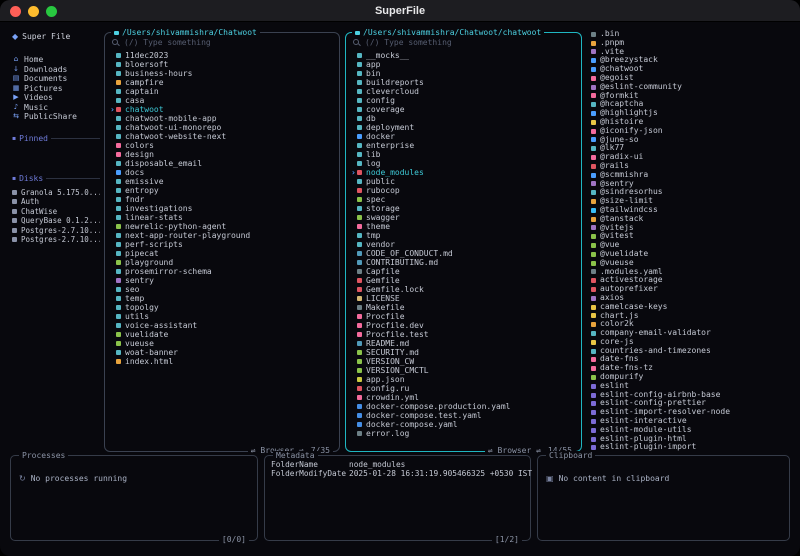 The width and height of the screenshot is (800, 556). I want to click on file-row: clevercloud, so click(463, 91).